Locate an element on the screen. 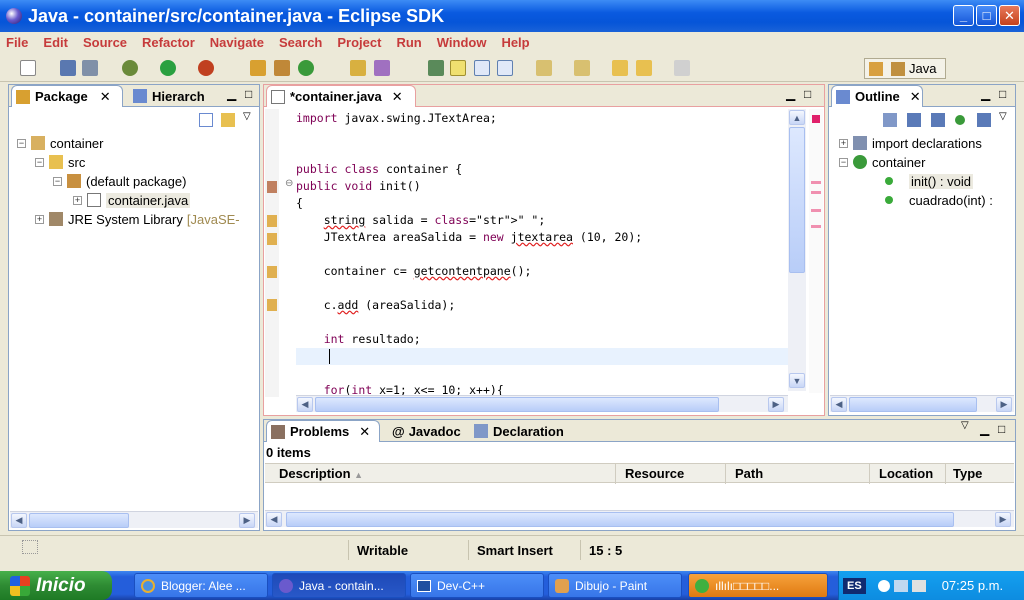 This screenshot has width=1024, height=600. last-edit-icon is located at coordinates (620, 68).